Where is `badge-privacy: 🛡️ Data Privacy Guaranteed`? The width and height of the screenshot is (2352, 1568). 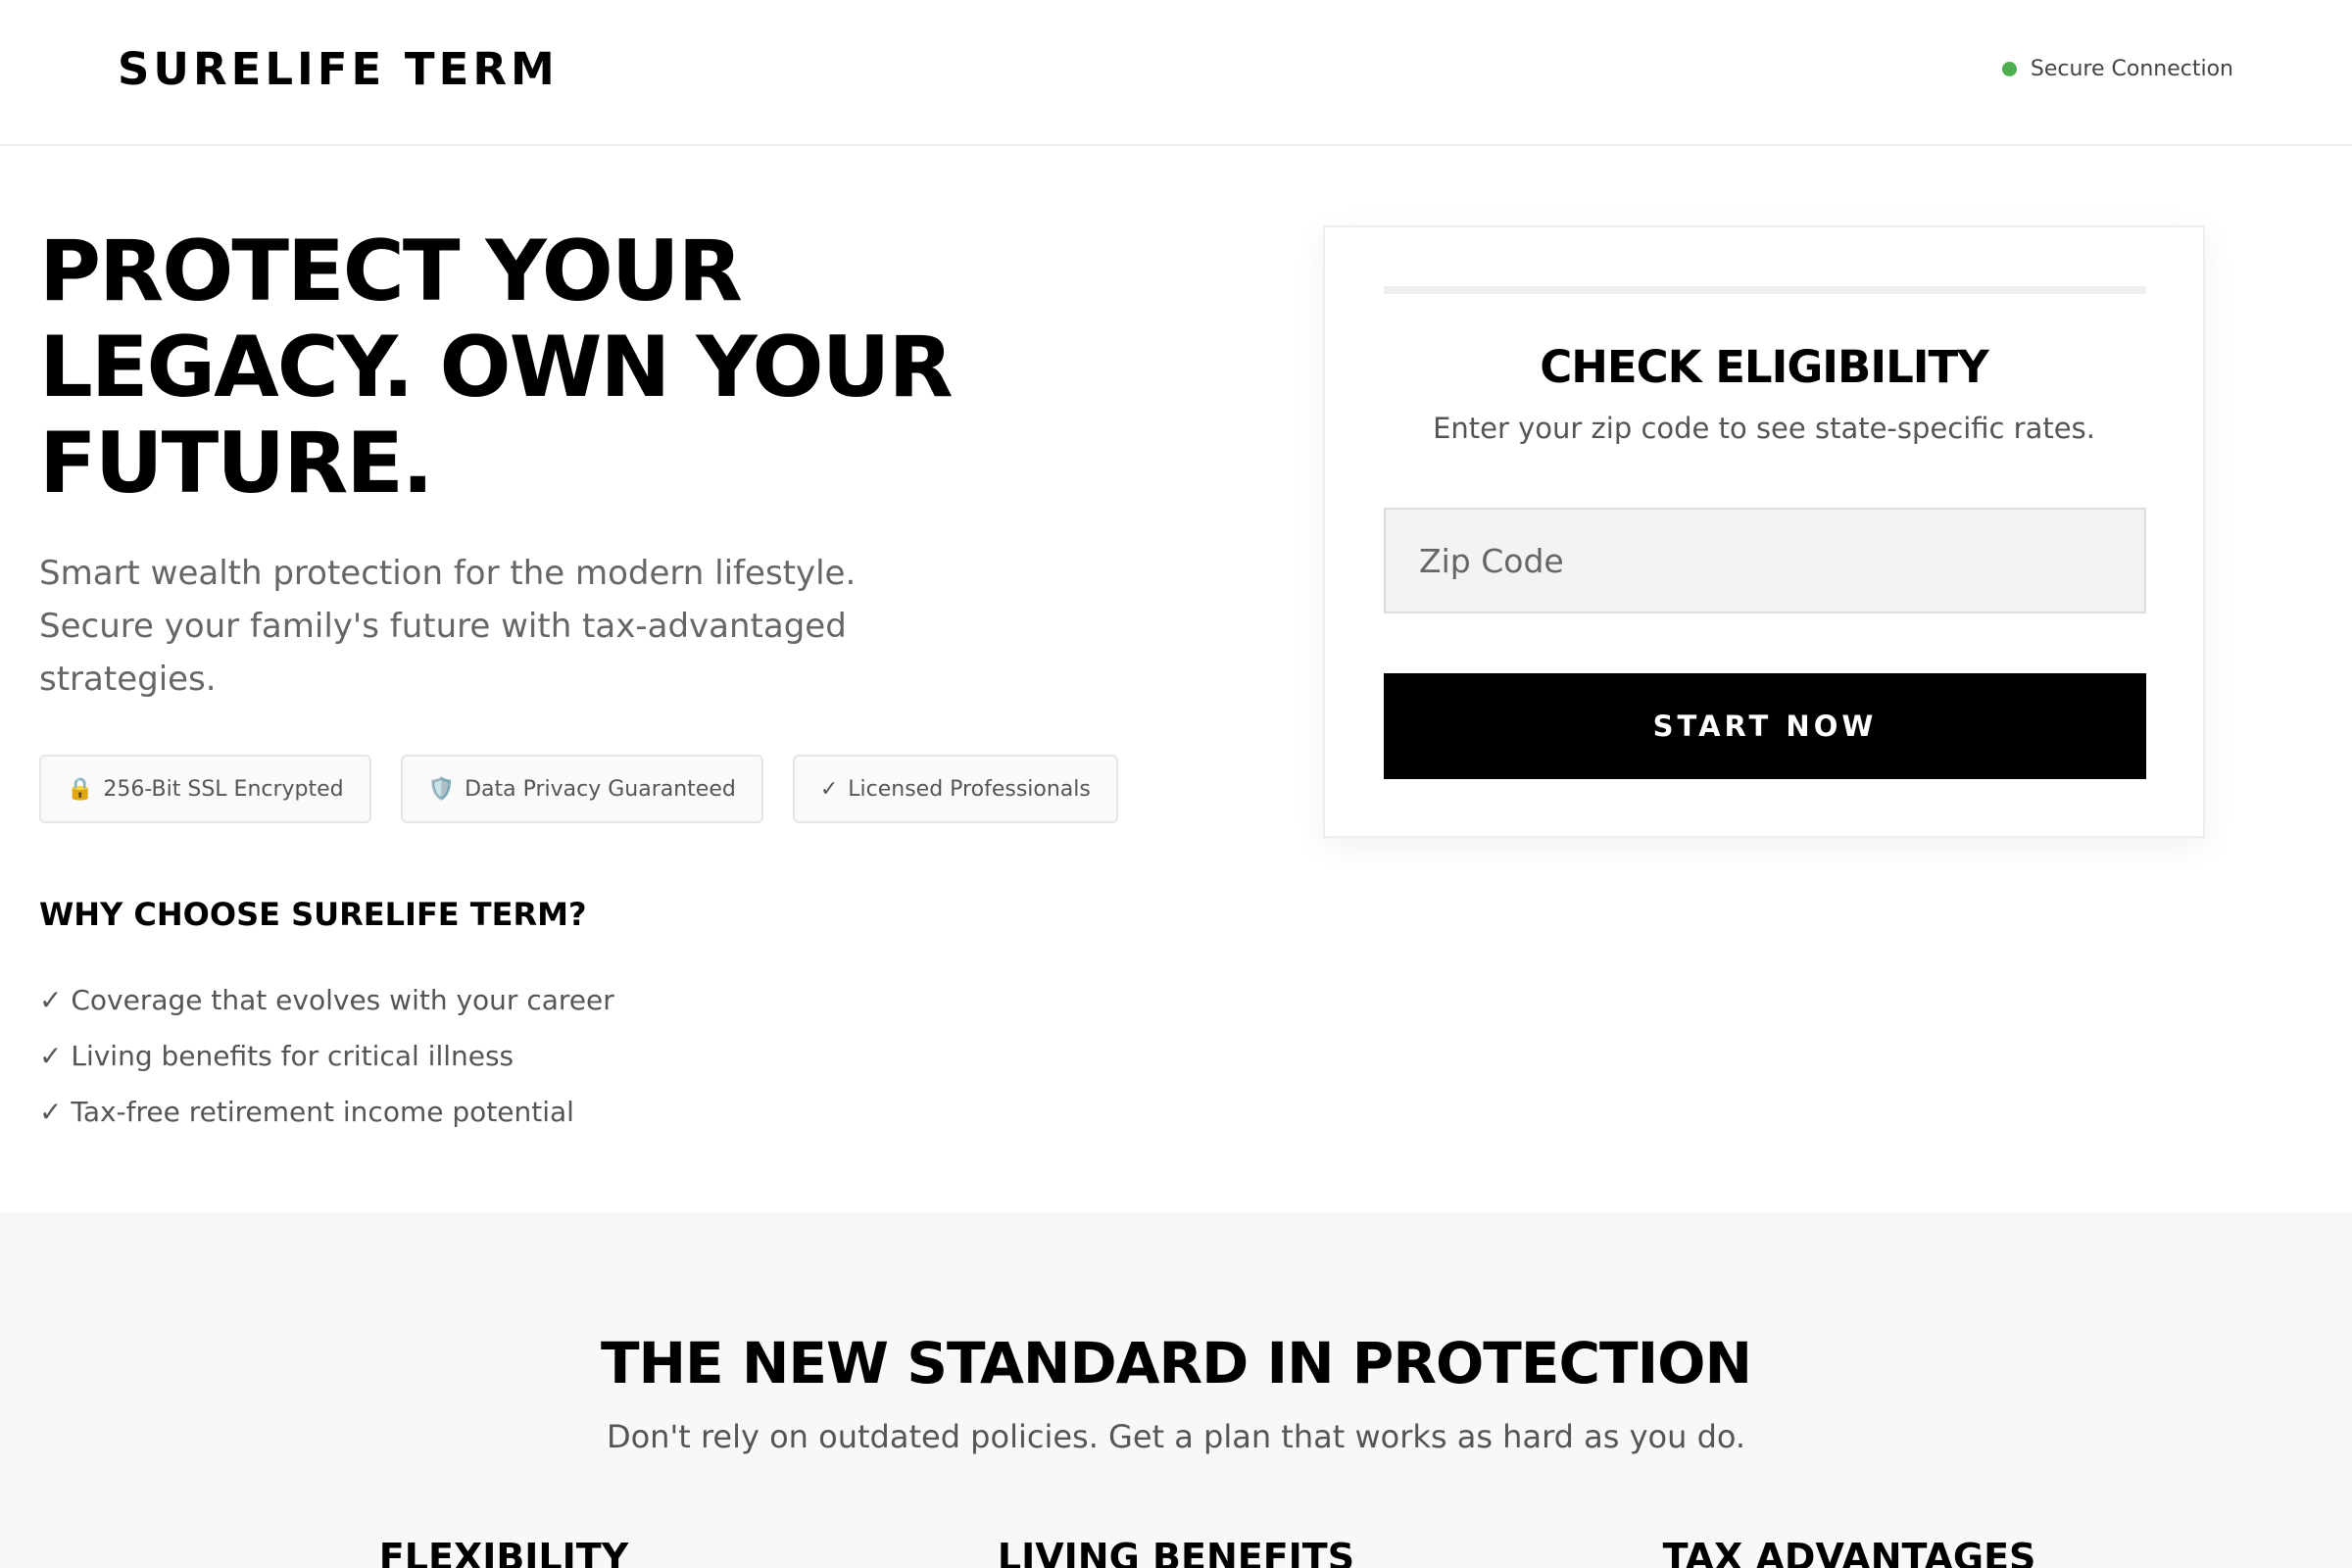
badge-privacy: 🛡️ Data Privacy Guaranteed is located at coordinates (581, 789).